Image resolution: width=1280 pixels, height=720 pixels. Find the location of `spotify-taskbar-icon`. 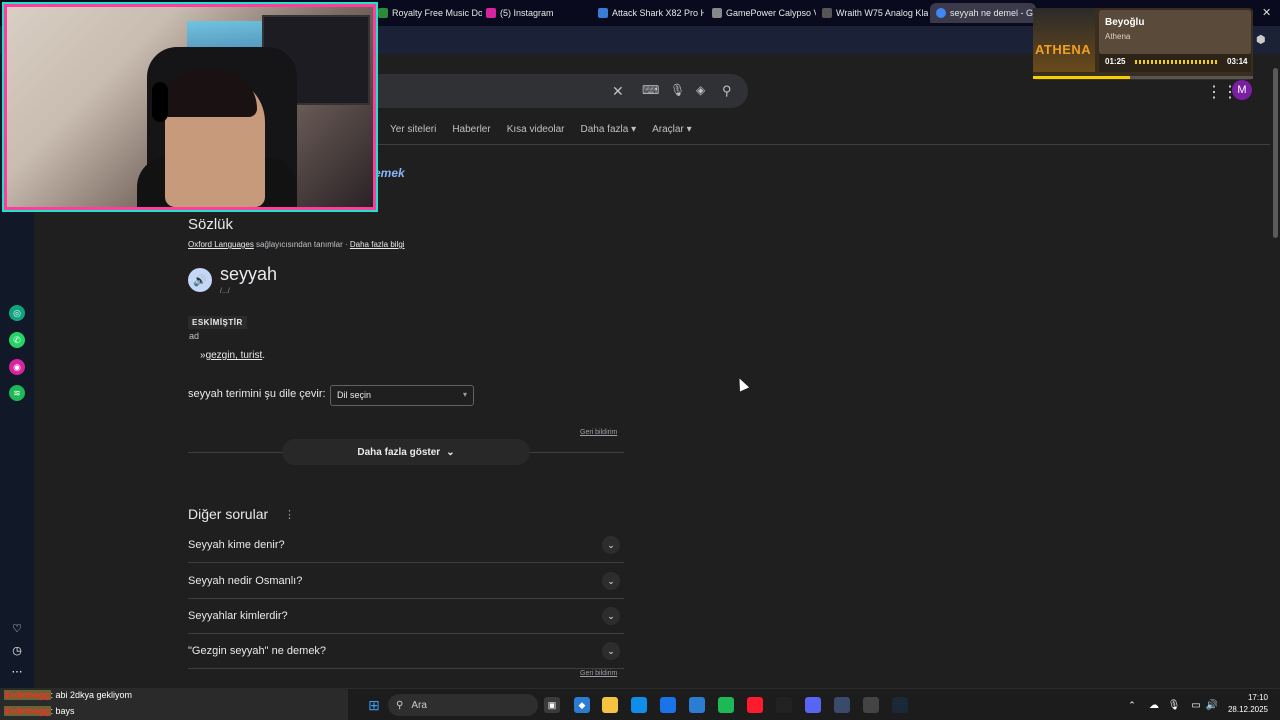

spotify-taskbar-icon is located at coordinates (726, 705).